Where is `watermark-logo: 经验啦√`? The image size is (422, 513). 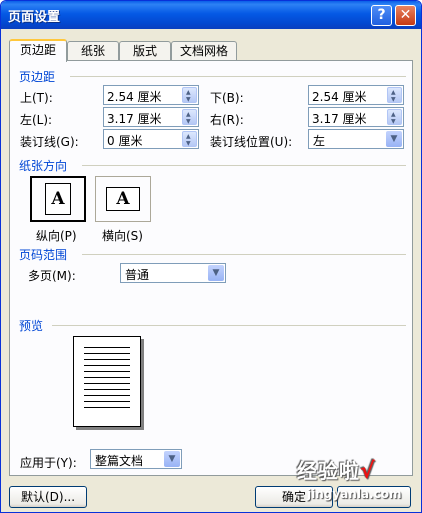 watermark-logo: 经验啦√ is located at coordinates (336, 471).